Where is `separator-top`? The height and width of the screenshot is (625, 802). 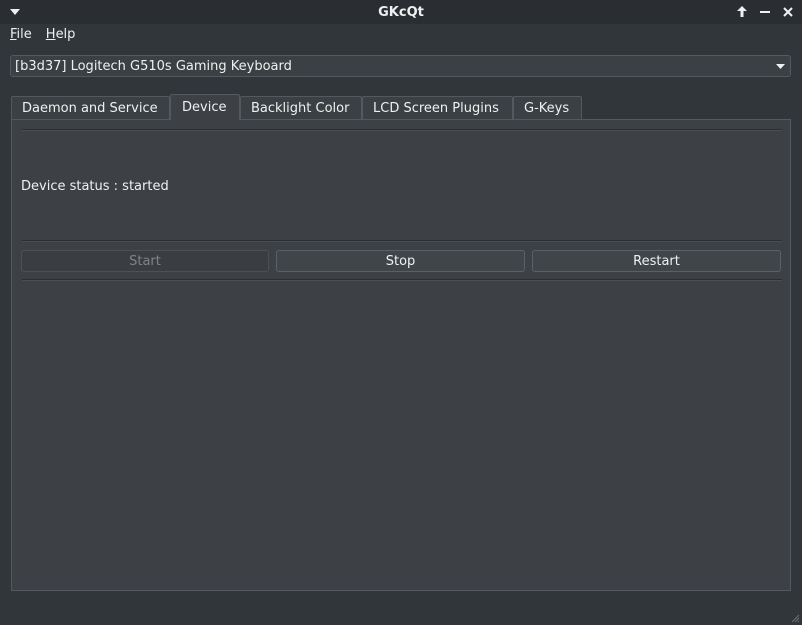
separator-top is located at coordinates (402, 130).